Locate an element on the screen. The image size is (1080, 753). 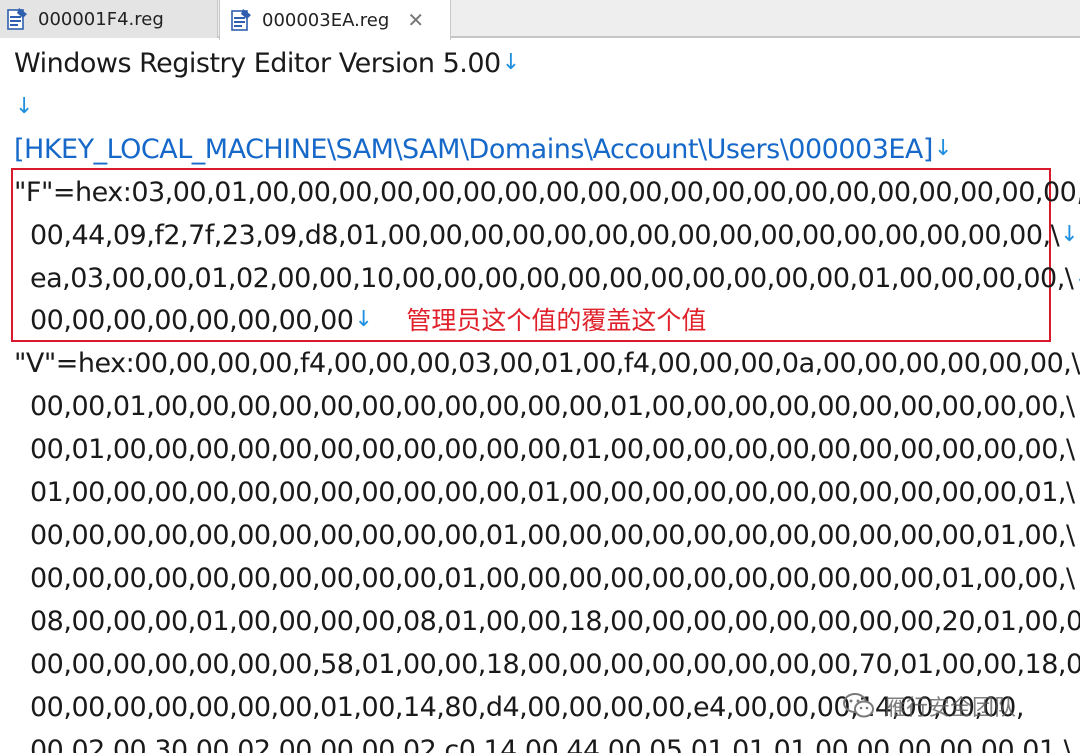
wechat-logo-icon is located at coordinates (858, 705).